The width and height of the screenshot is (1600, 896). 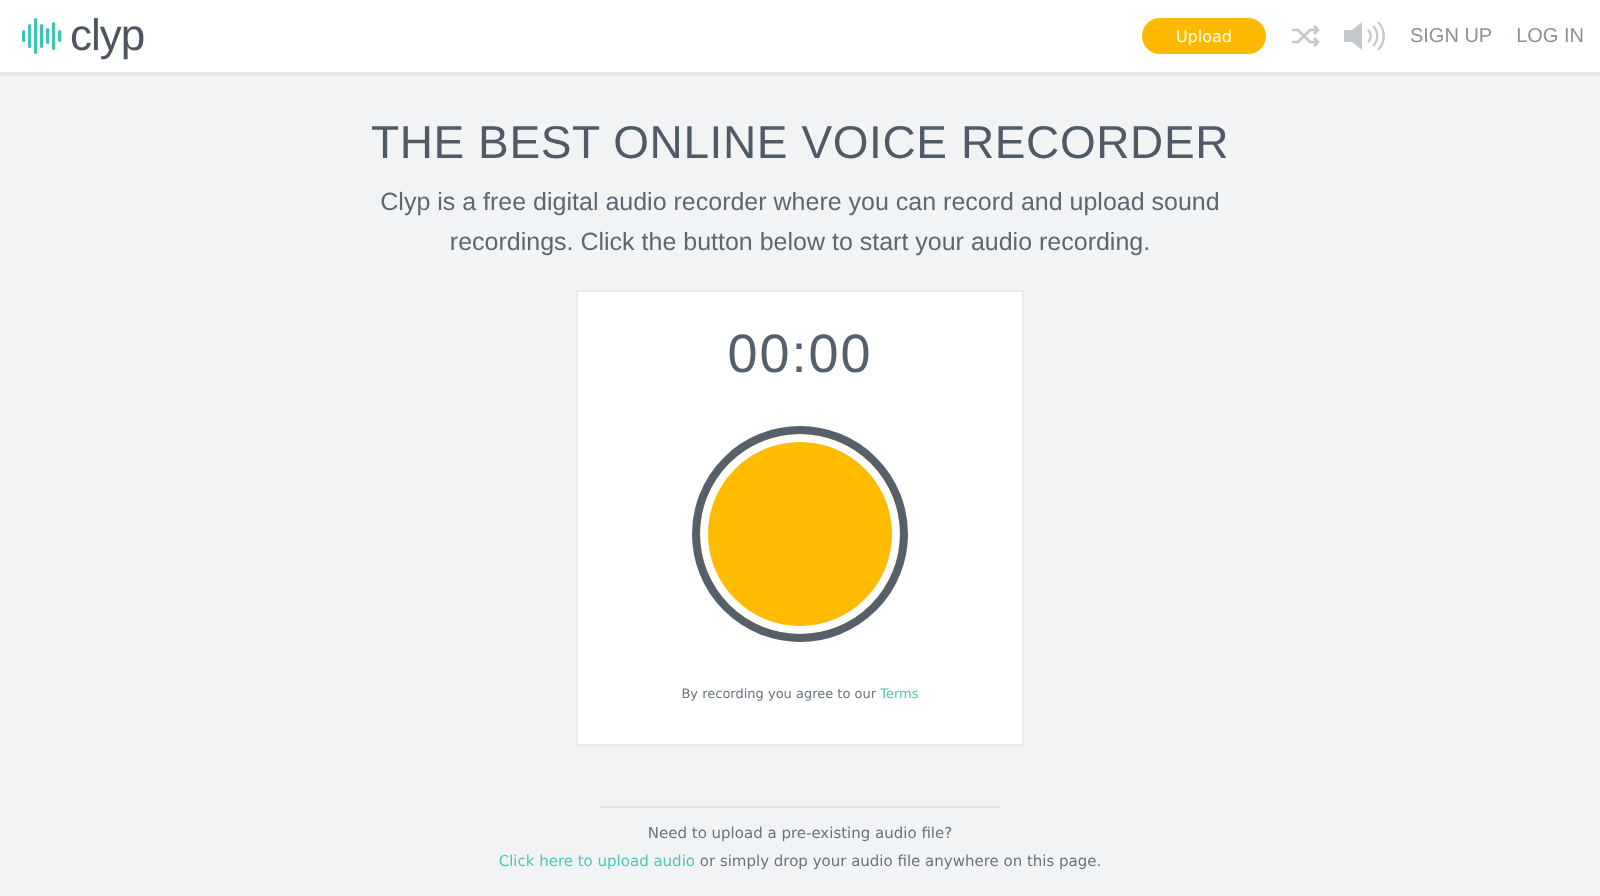 What do you see at coordinates (1550, 36) in the screenshot?
I see `nav-link: LOG IN` at bounding box center [1550, 36].